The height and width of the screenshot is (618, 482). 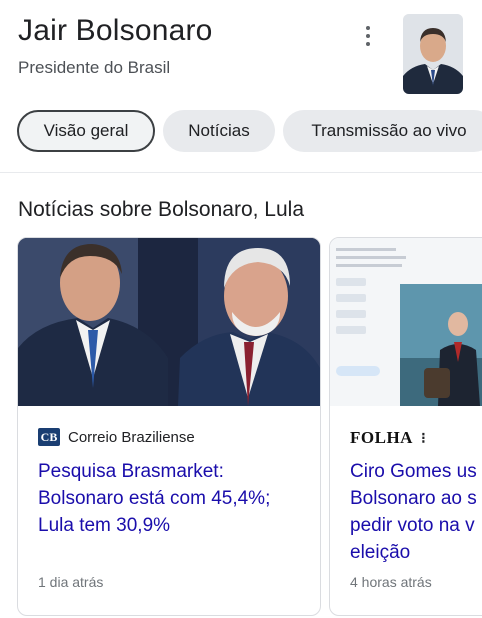 What do you see at coordinates (412, 525) in the screenshot?
I see `headline-line: pedir voto na v` at bounding box center [412, 525].